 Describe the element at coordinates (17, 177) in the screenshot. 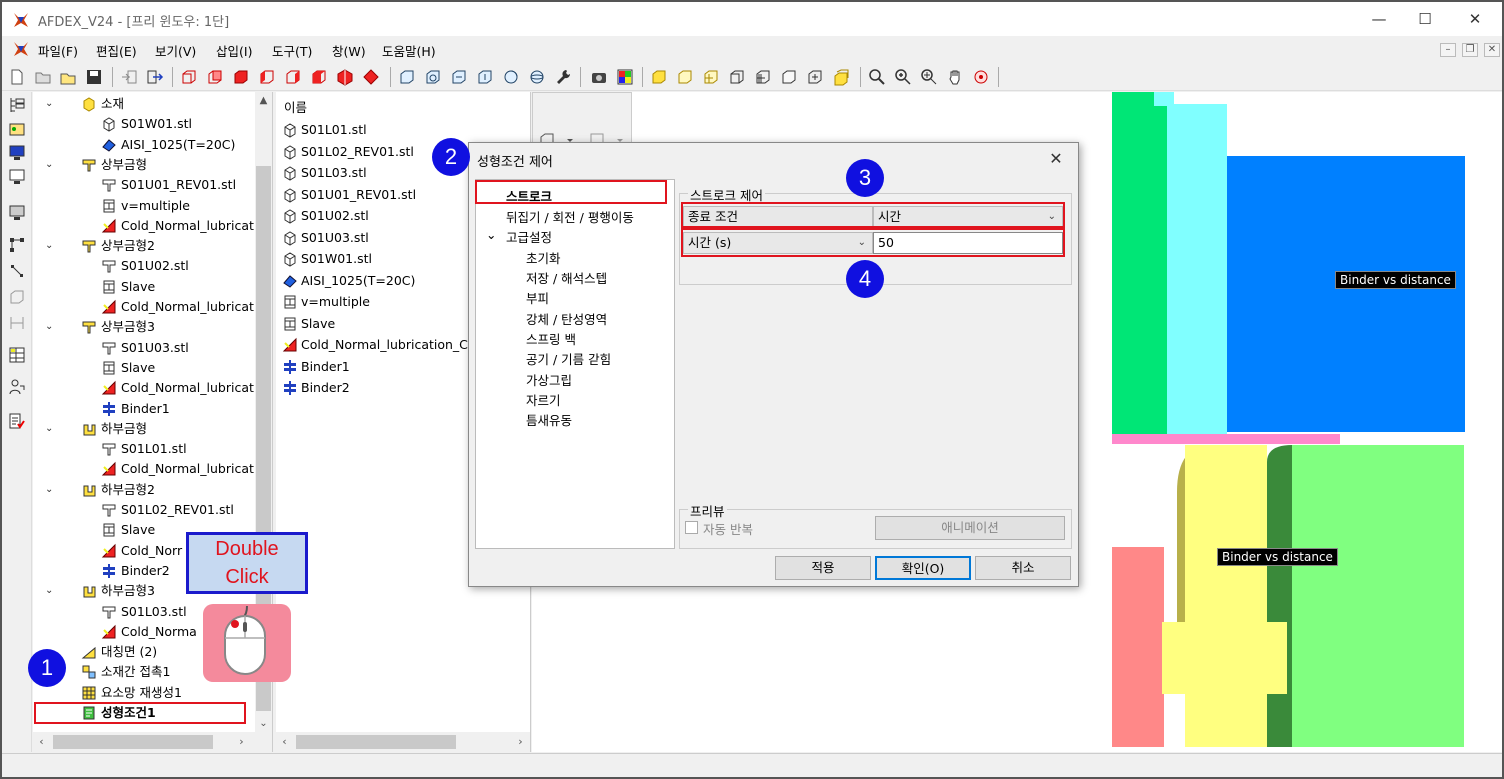

I see `display-settings-icon` at that location.